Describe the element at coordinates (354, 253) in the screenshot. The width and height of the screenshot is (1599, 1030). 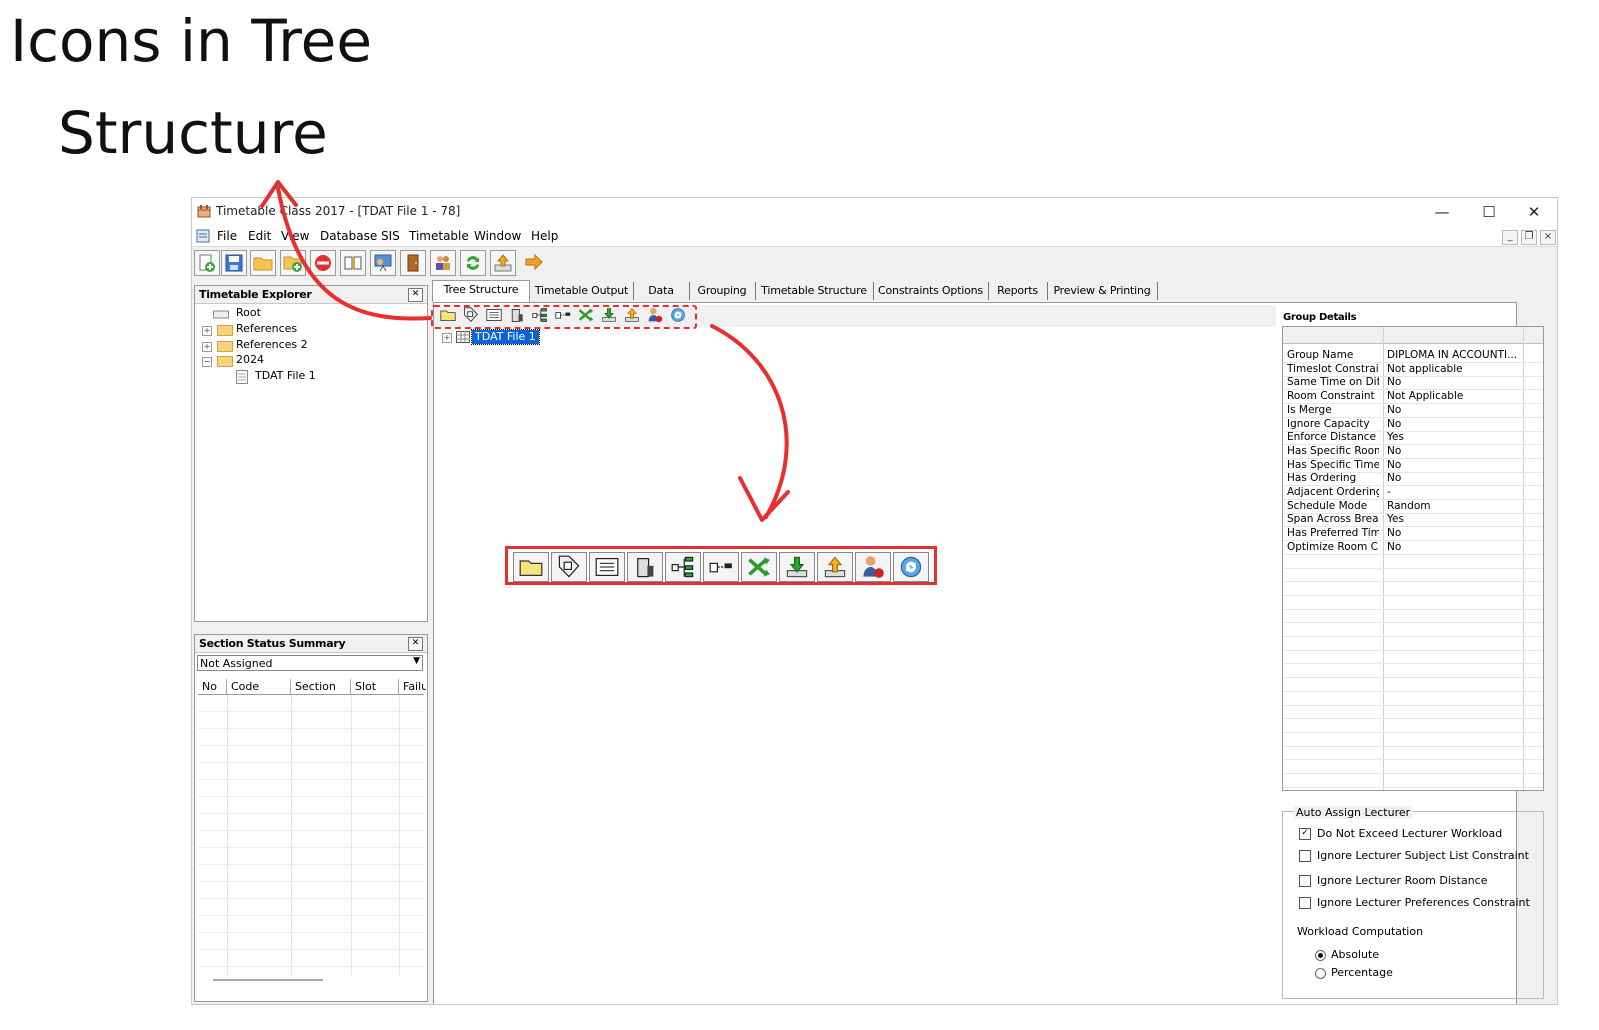
I see `arrow-to-title` at that location.